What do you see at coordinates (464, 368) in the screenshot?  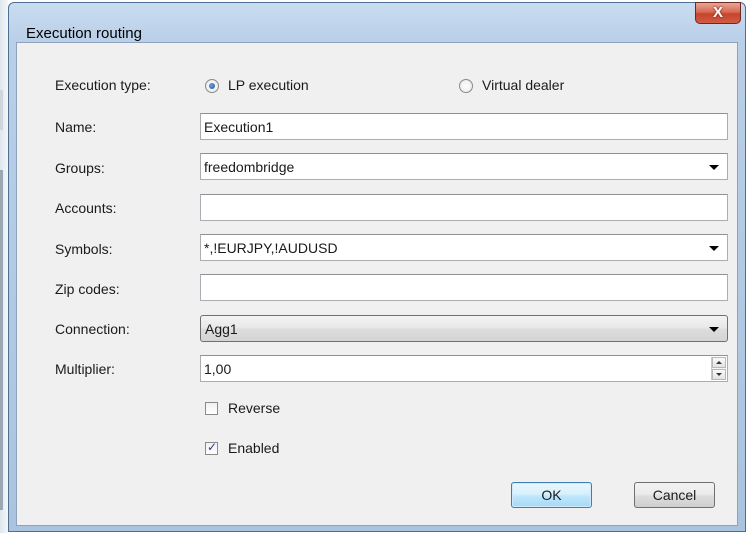 I see `multiplier-stepper: 1,00` at bounding box center [464, 368].